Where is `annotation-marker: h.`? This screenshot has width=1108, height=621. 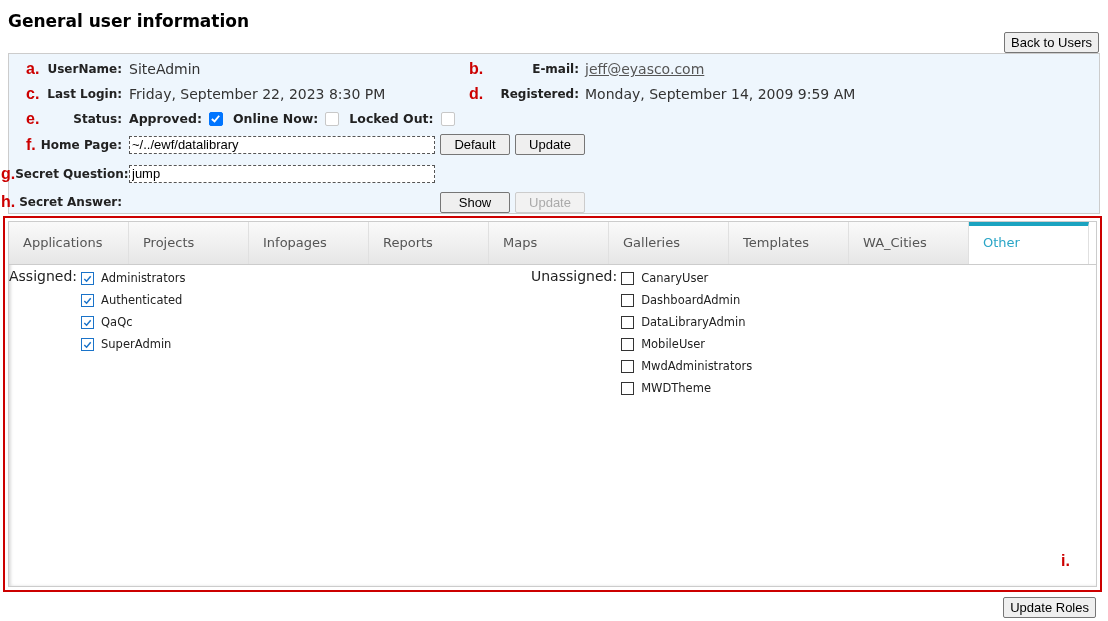
annotation-marker: h. is located at coordinates (8, 202).